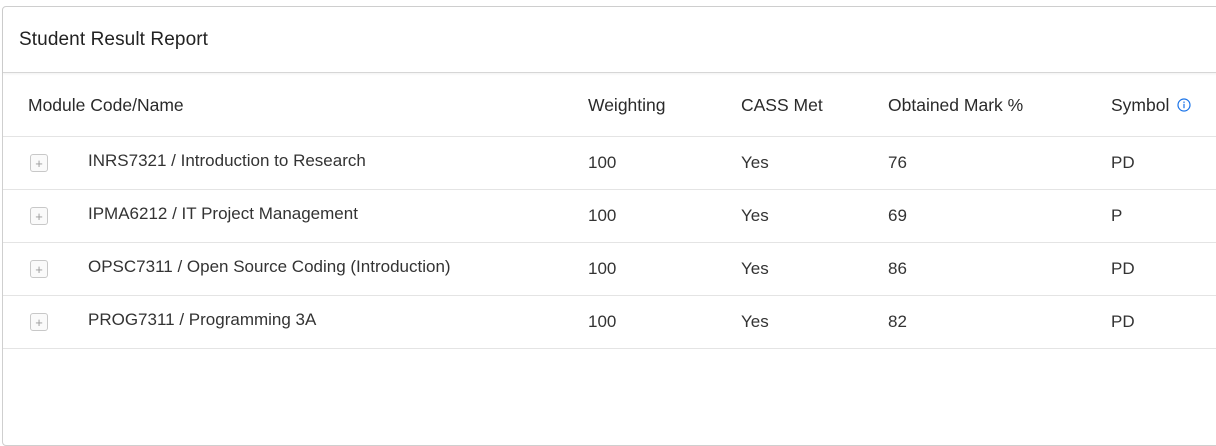  Describe the element at coordinates (1140, 104) in the screenshot. I see `column-header-symbol-label: Symbol` at that location.